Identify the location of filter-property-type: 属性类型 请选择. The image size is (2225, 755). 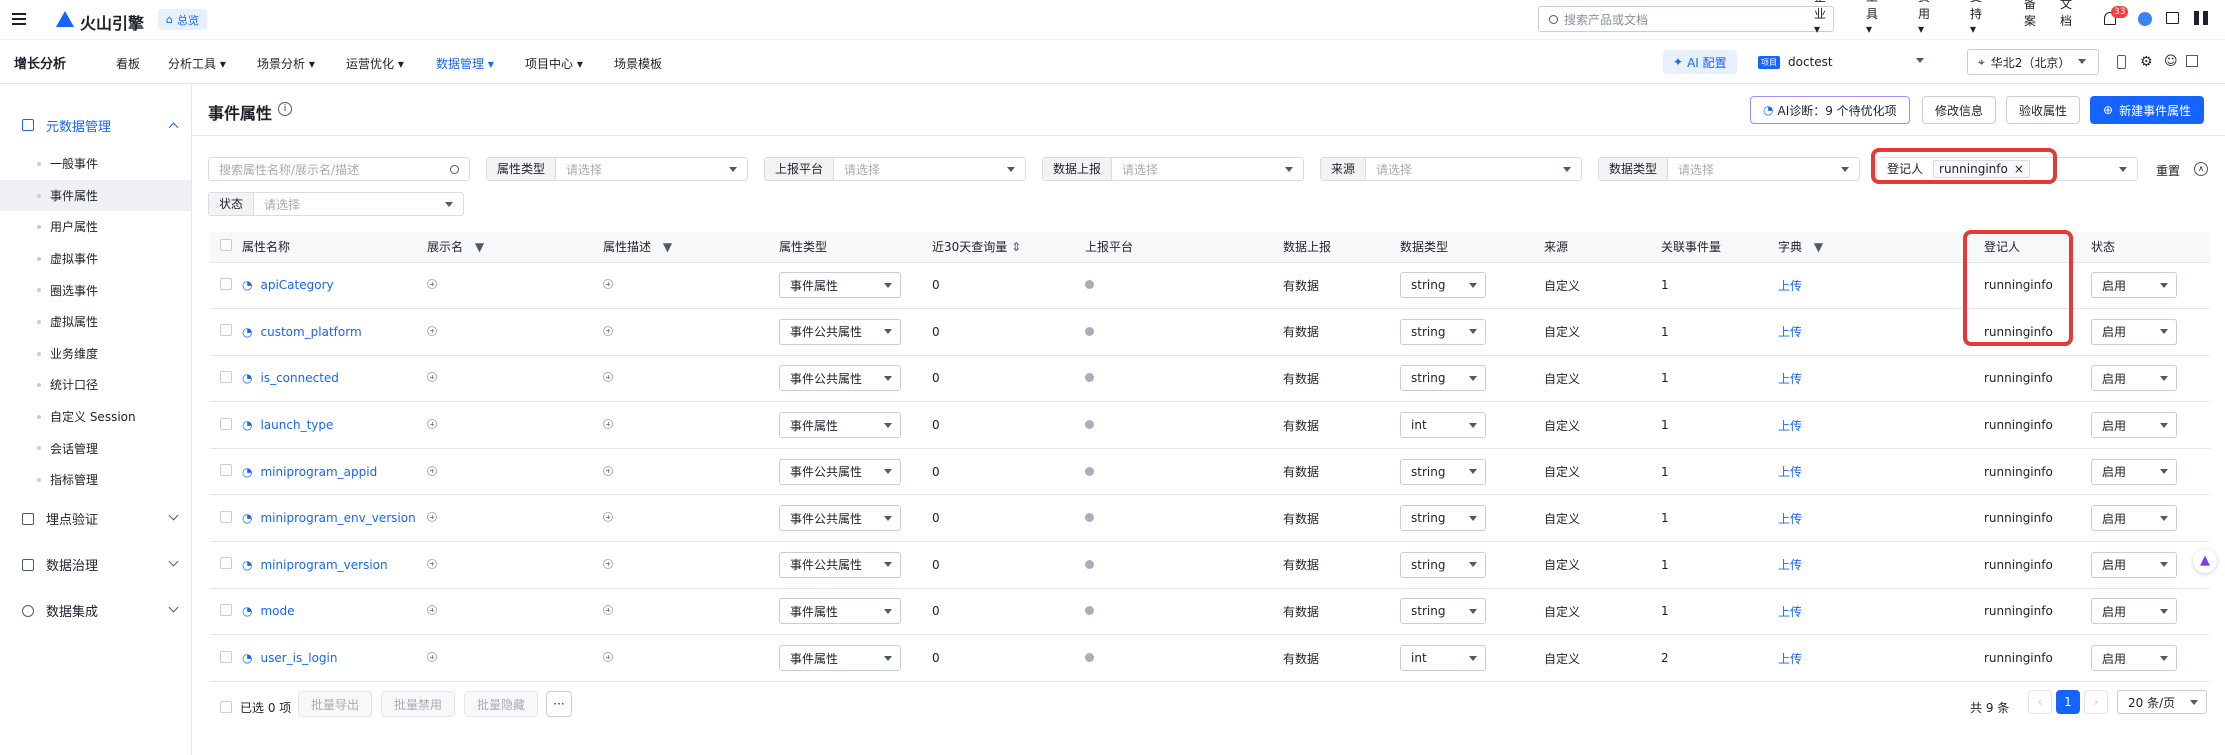
(617, 169).